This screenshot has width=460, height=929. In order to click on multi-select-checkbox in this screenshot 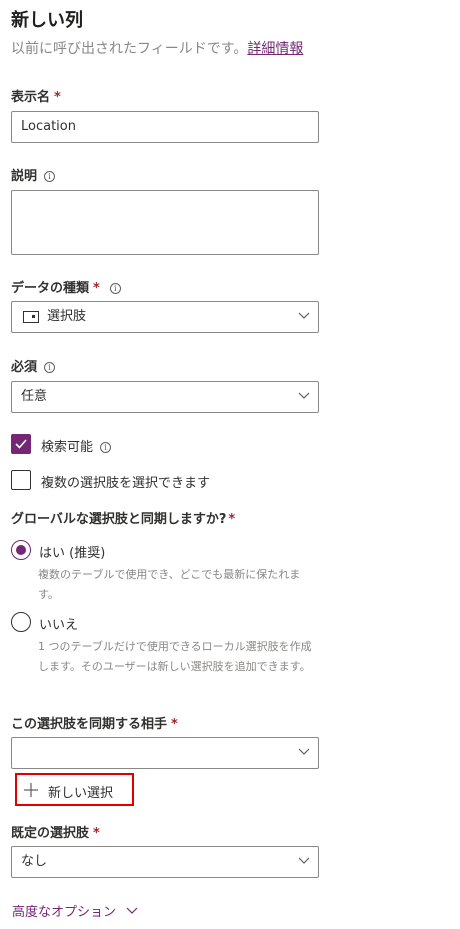, I will do `click(21, 480)`.